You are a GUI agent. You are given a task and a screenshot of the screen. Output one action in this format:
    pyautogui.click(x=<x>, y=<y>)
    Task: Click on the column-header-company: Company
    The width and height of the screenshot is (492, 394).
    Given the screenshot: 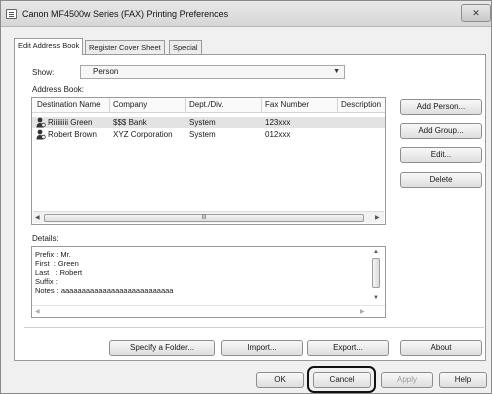 What is the action you would take?
    pyautogui.click(x=130, y=104)
    